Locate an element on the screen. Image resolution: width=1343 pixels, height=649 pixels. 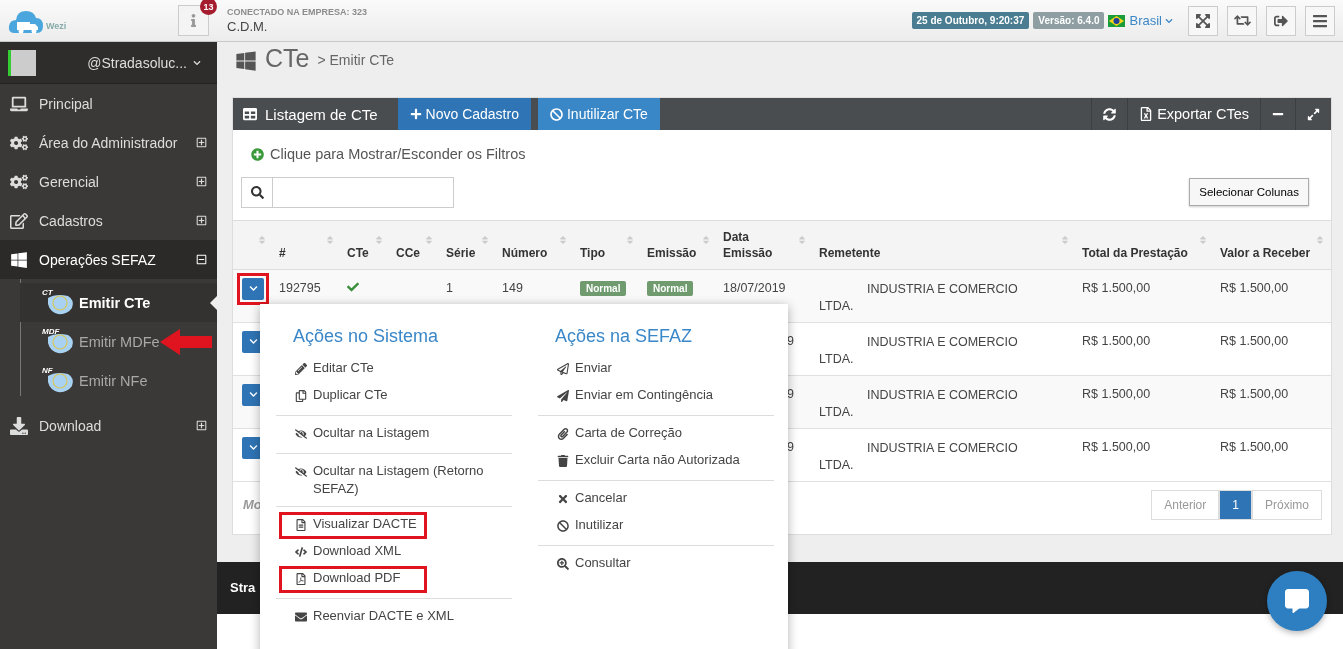
column-header: # is located at coordinates (282, 252).